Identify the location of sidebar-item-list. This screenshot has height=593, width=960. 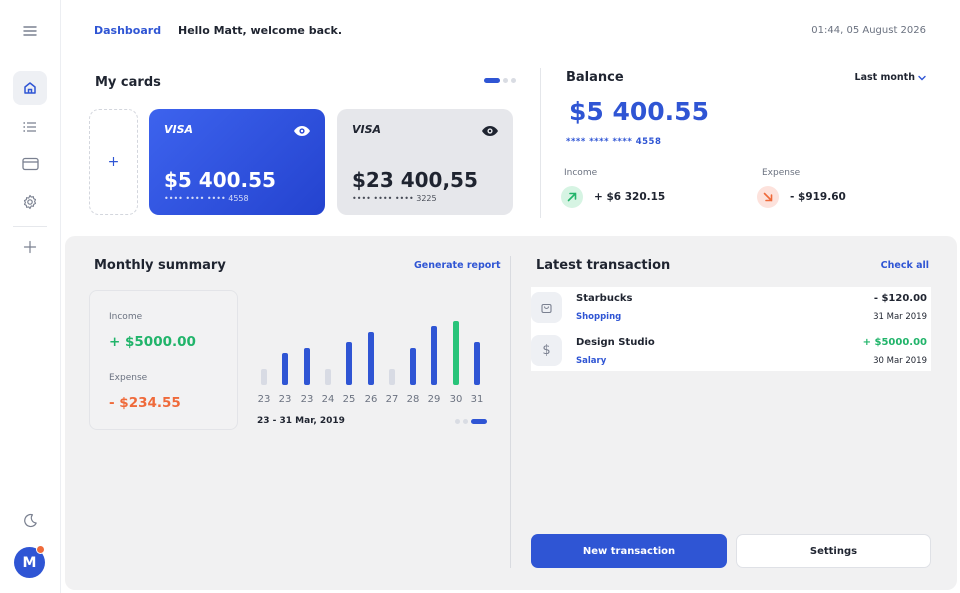
(30, 127).